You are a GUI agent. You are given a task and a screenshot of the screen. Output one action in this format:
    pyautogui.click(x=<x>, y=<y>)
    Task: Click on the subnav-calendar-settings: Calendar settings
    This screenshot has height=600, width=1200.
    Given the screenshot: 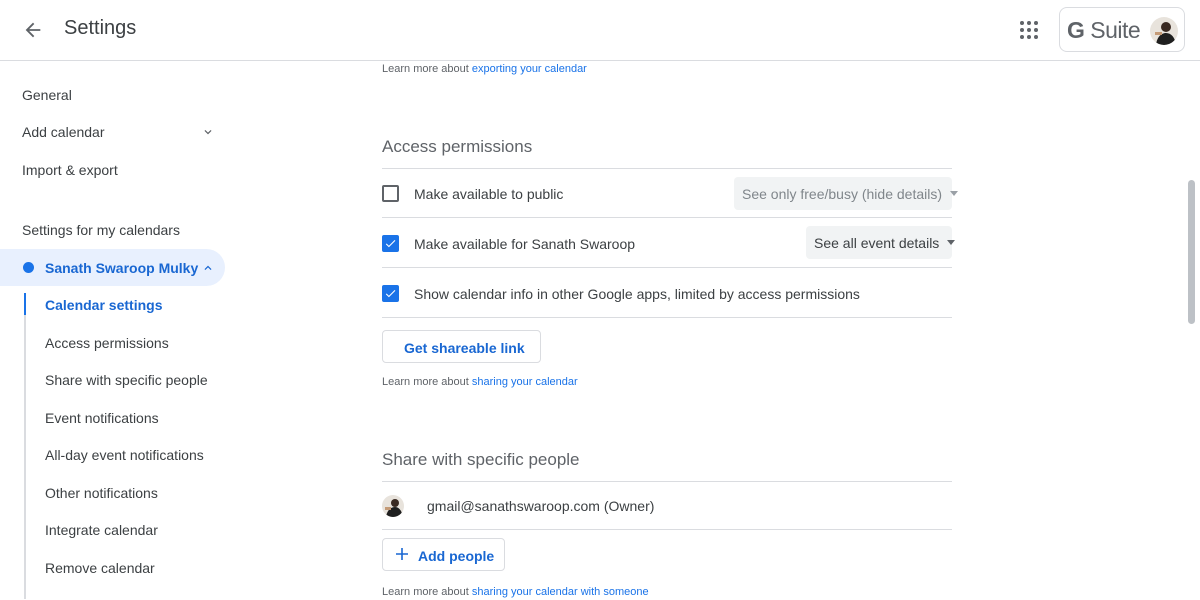 What is the action you would take?
    pyautogui.click(x=103, y=305)
    